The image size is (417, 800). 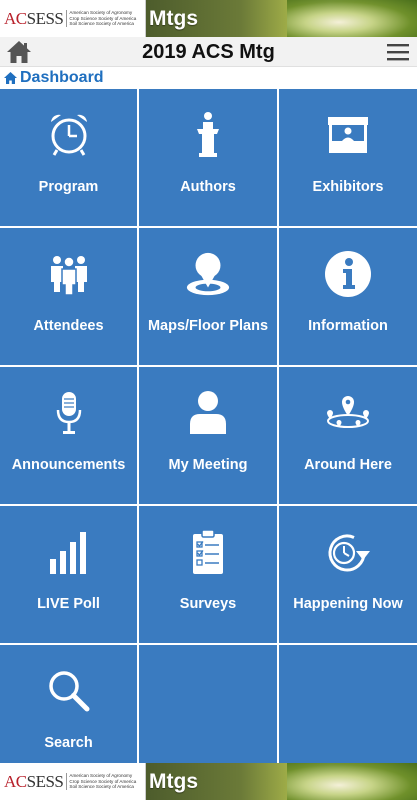 I want to click on tile-maps-floor-plans: Maps/Floor Plans, so click(x=208, y=296).